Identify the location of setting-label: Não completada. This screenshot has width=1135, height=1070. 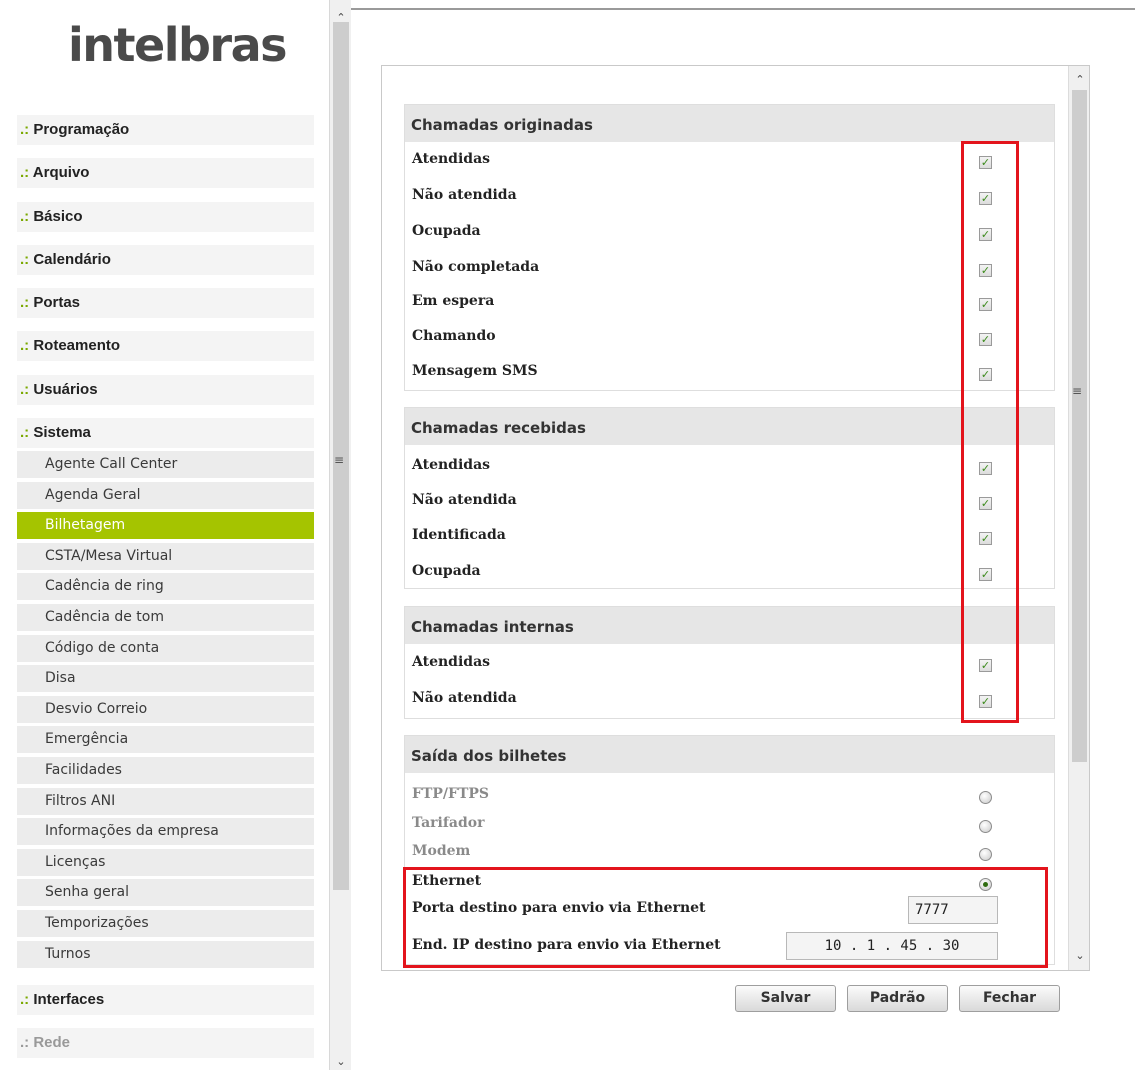
(476, 267).